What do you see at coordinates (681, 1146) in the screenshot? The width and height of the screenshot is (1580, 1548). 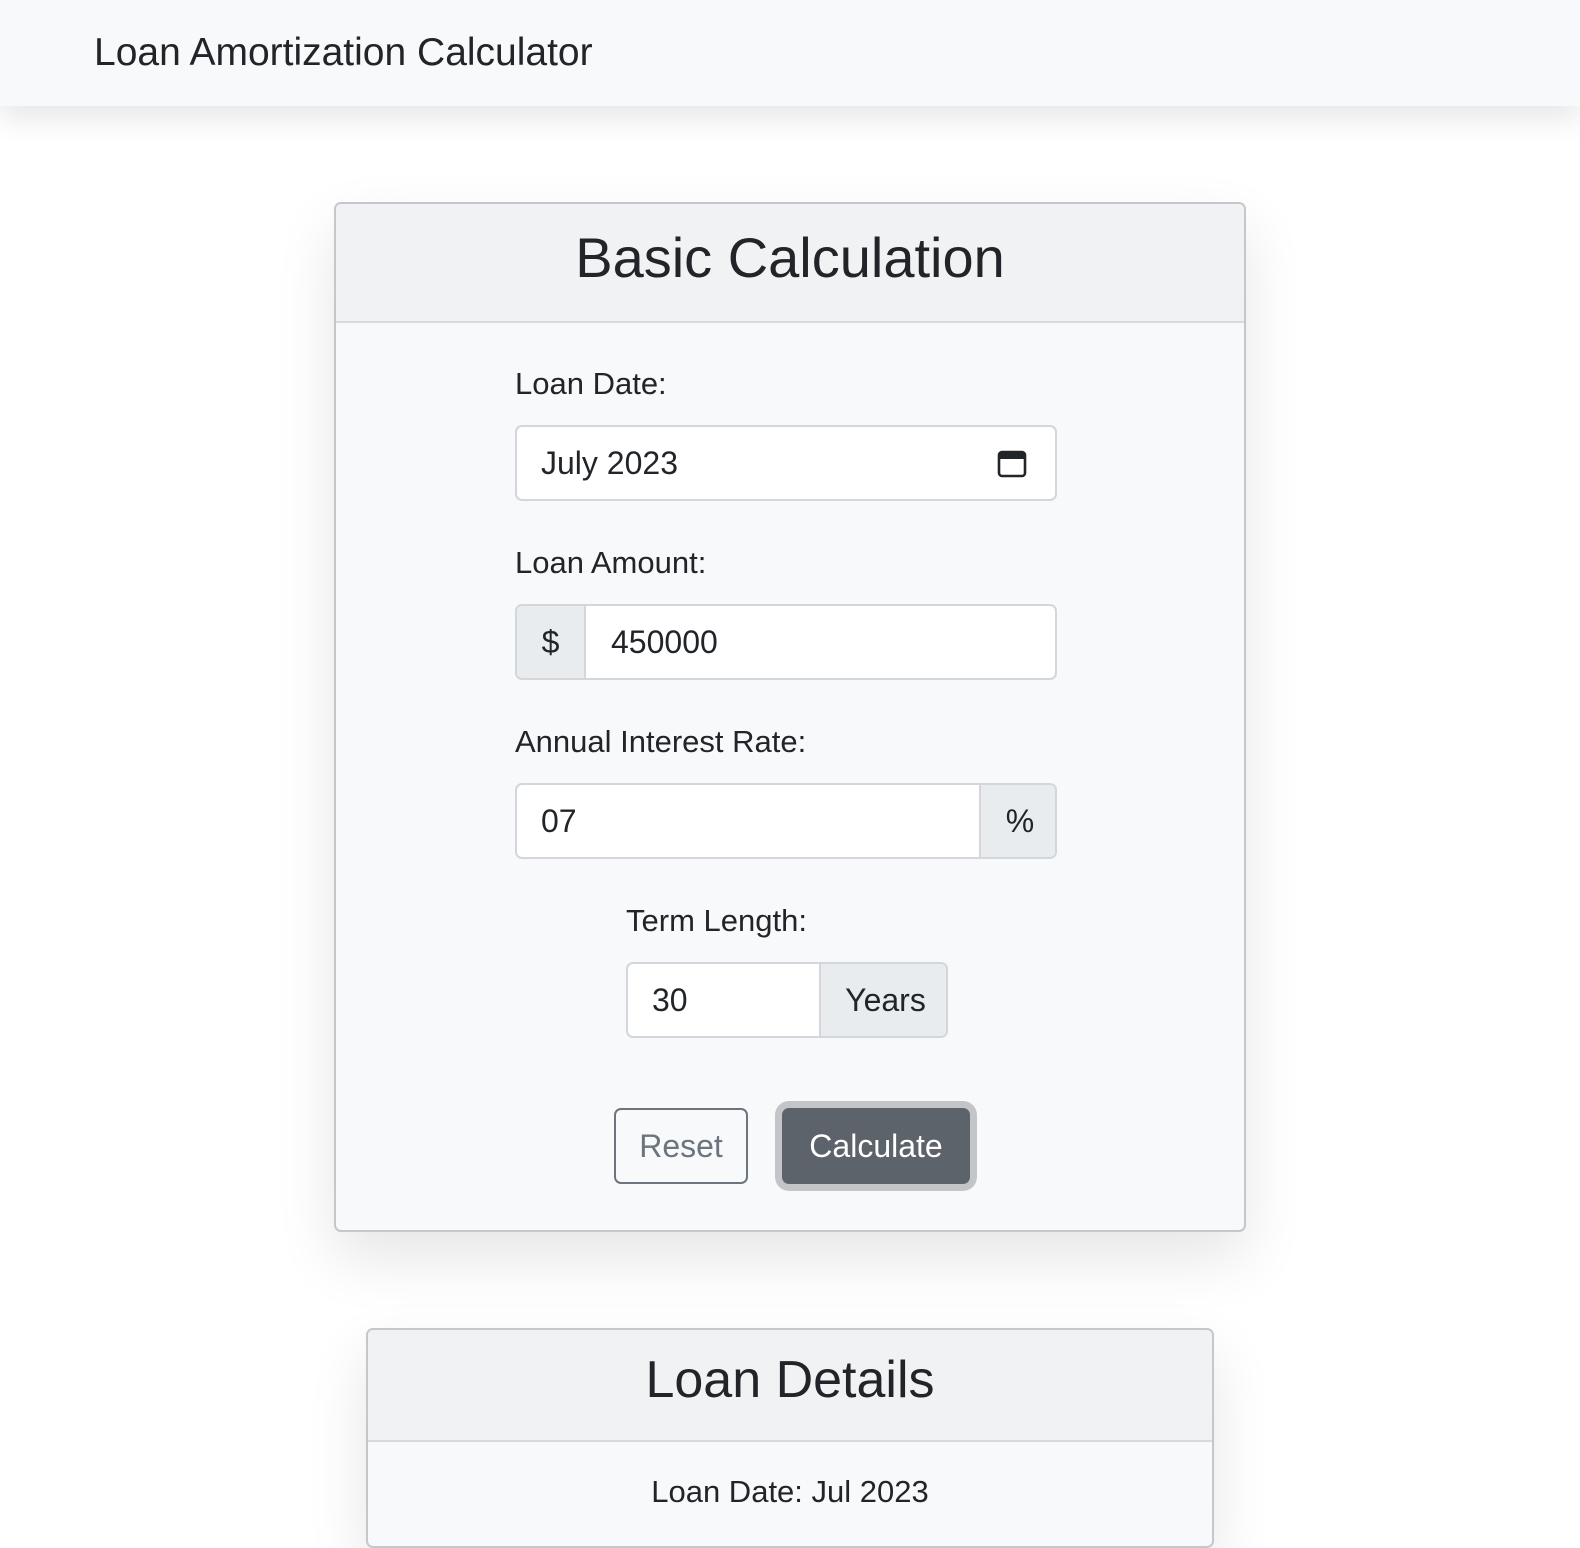 I see `reset-button: Reset` at bounding box center [681, 1146].